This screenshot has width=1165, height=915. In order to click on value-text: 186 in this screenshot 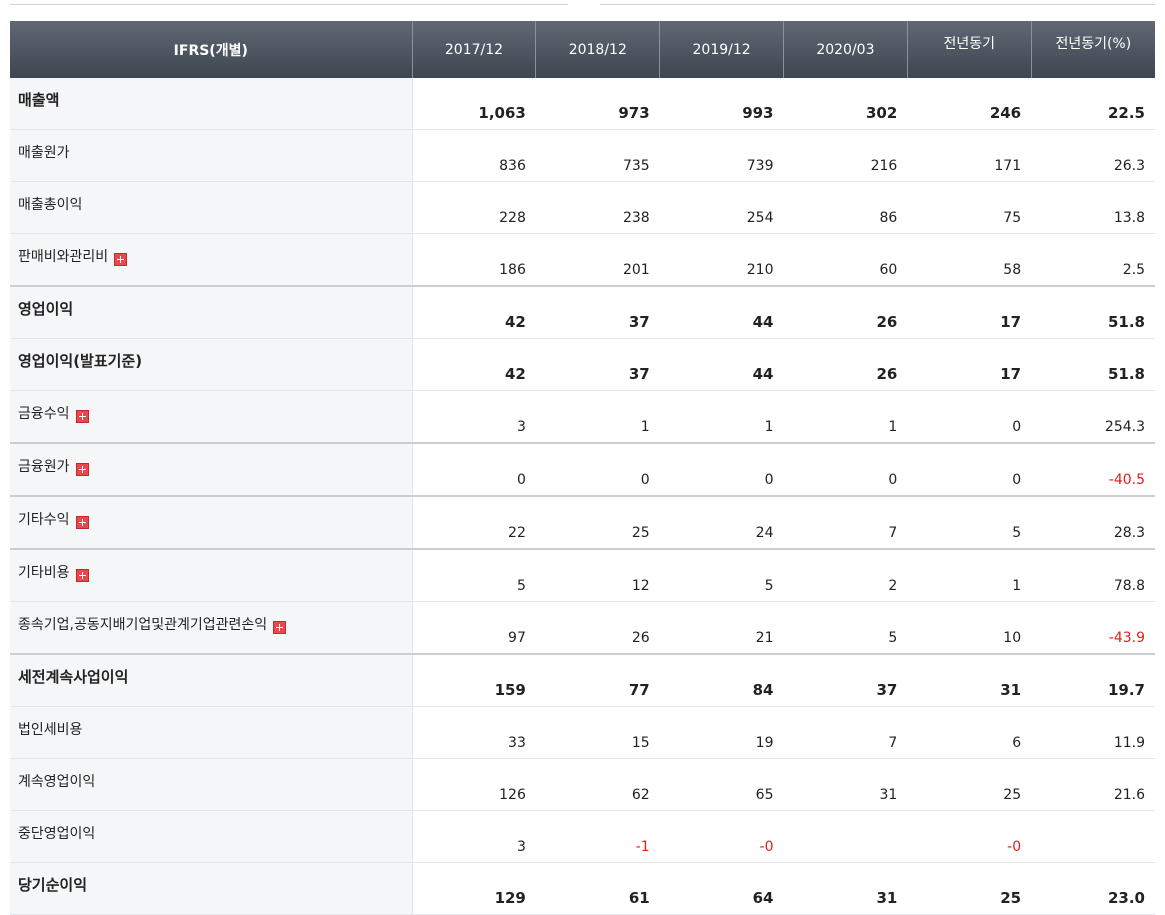, I will do `click(512, 270)`.